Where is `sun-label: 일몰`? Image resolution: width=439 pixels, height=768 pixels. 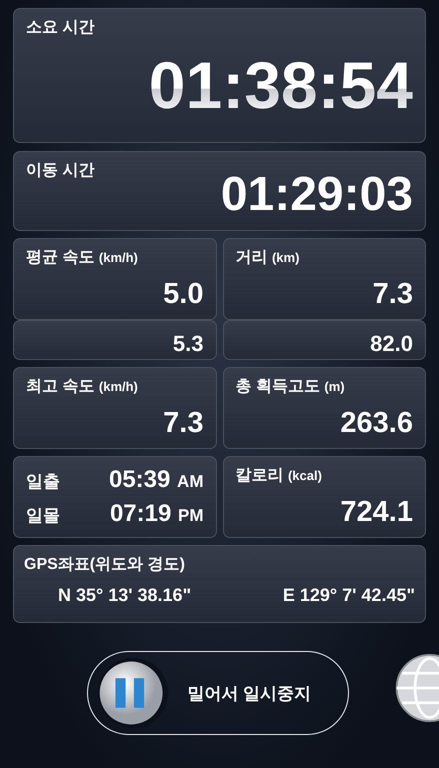
sun-label: 일몰 is located at coordinates (43, 516).